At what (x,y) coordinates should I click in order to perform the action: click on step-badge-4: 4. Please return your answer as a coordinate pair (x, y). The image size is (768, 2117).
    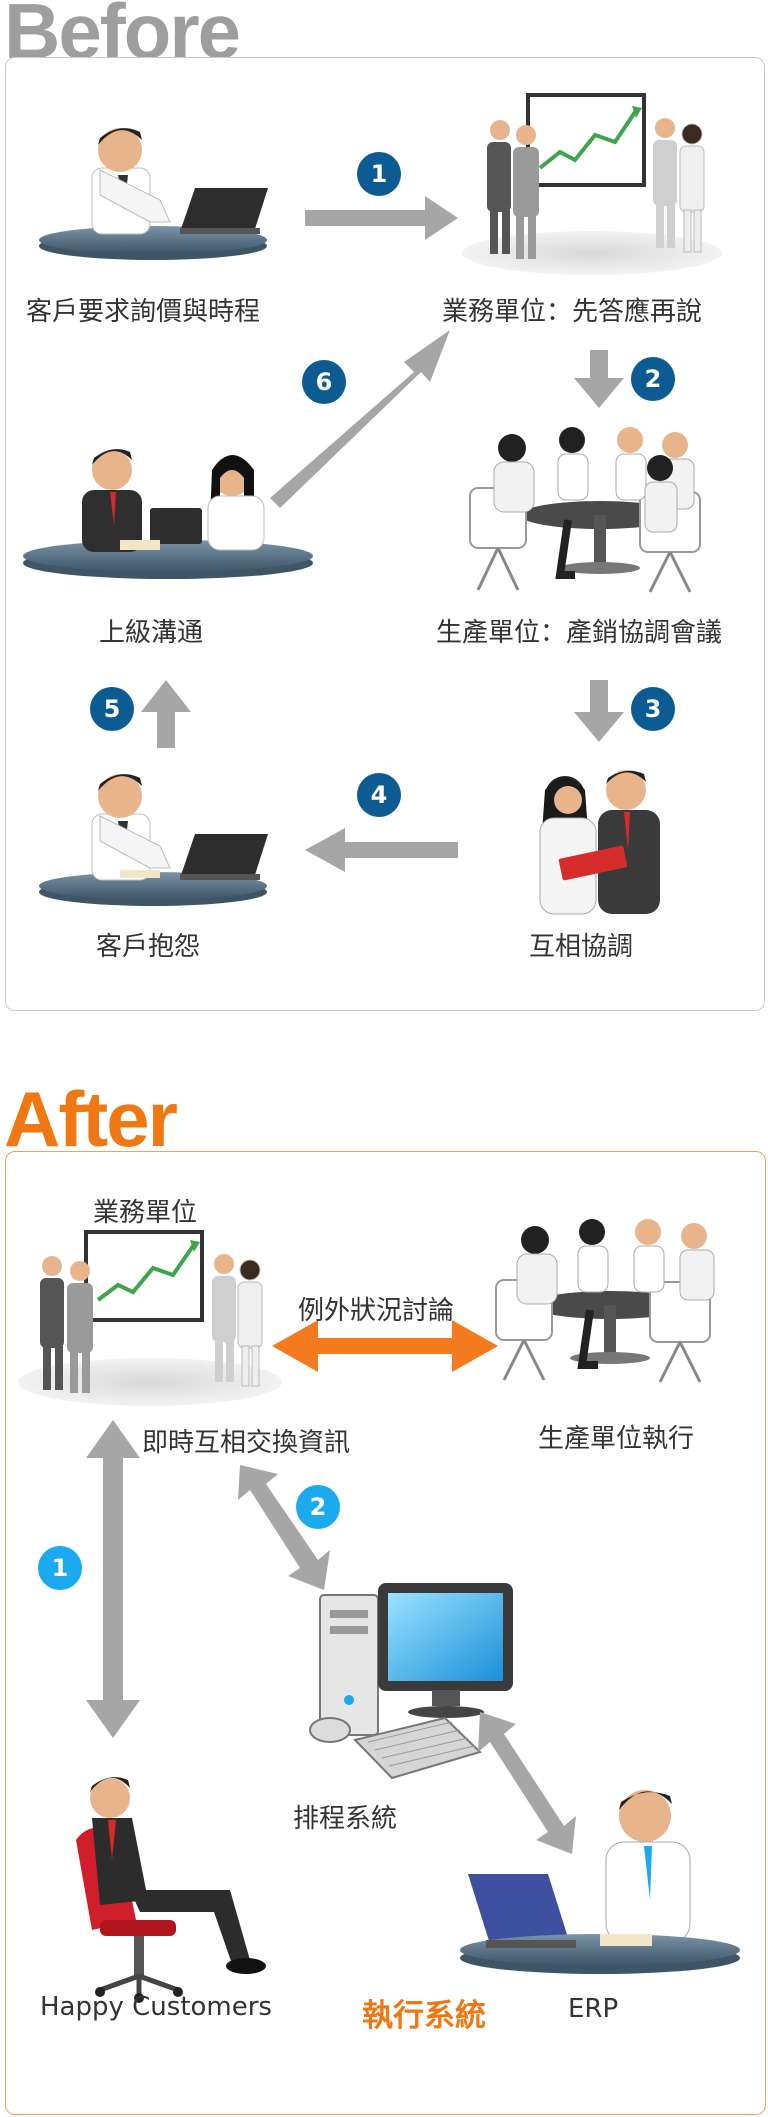
    Looking at the image, I should click on (379, 795).